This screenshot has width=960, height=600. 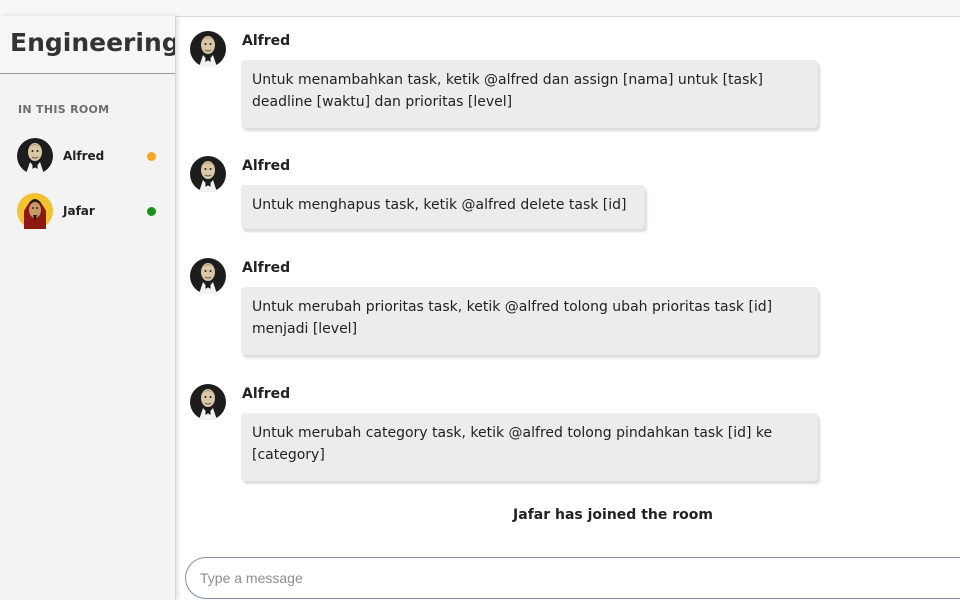 What do you see at coordinates (151, 211) in the screenshot?
I see `status-dot-online` at bounding box center [151, 211].